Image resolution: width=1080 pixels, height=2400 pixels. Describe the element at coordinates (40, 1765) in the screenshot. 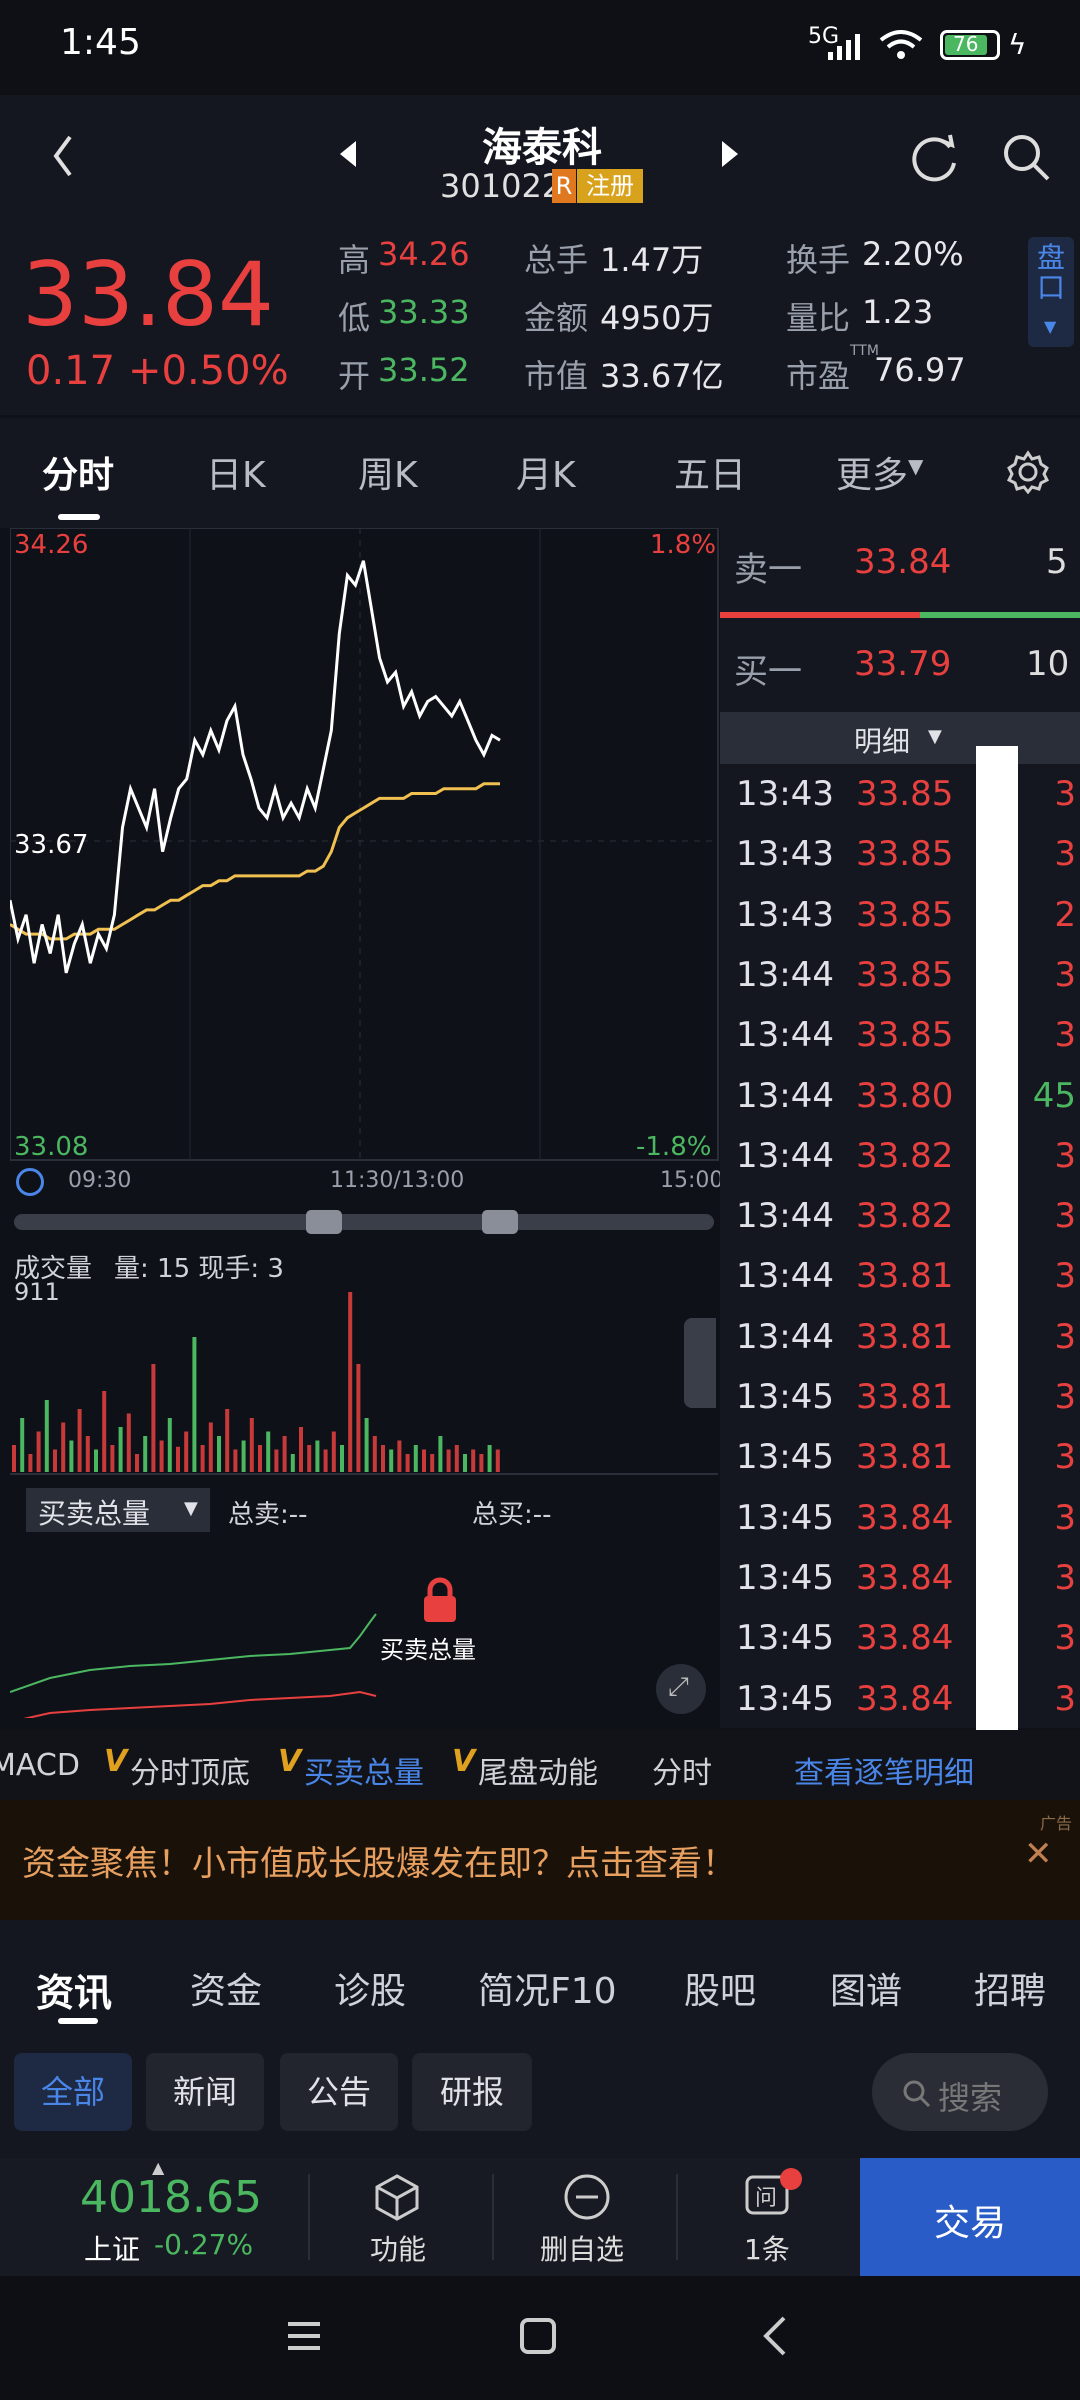

I see `feature-macd: MACD` at that location.